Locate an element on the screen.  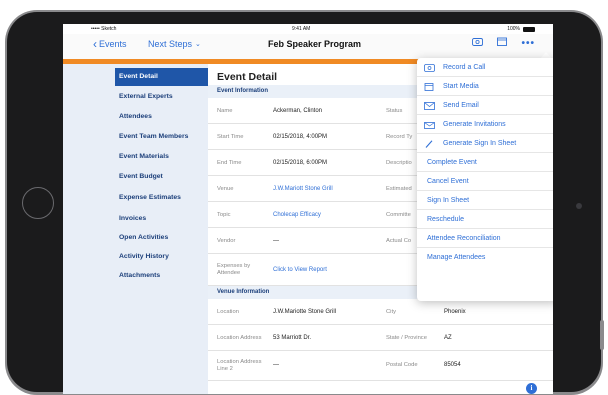
field-label: Committe is located at coordinates (398, 215).